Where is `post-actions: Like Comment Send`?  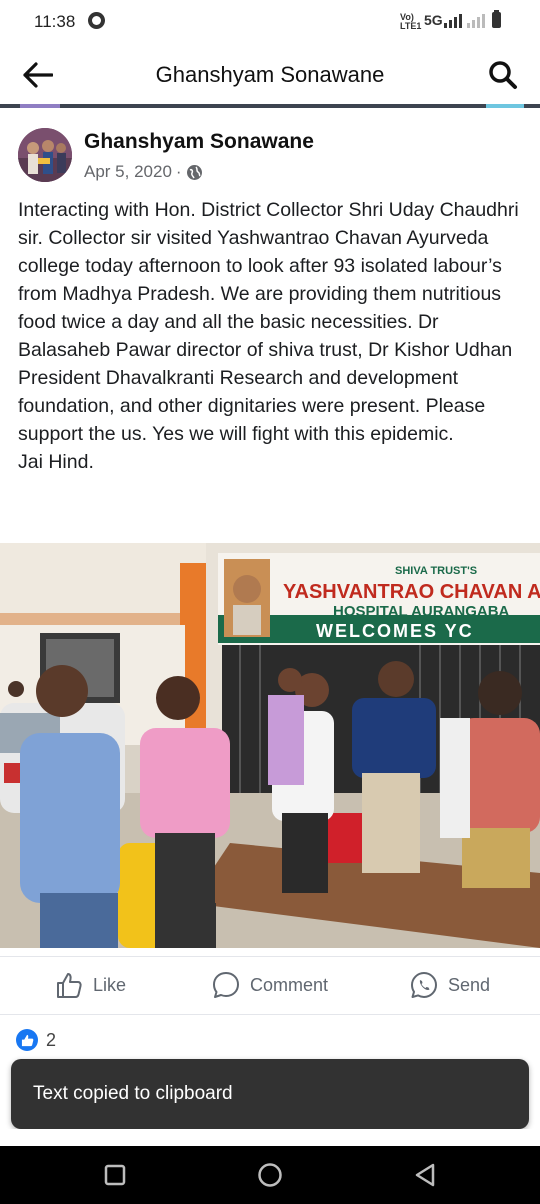
post-actions: Like Comment Send is located at coordinates (270, 985).